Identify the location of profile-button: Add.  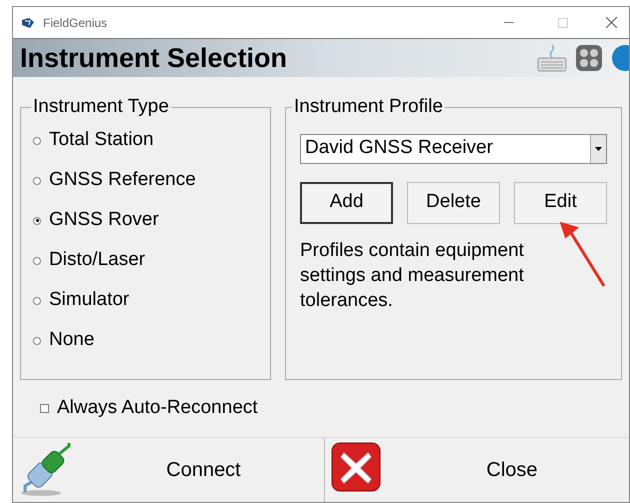
(346, 203).